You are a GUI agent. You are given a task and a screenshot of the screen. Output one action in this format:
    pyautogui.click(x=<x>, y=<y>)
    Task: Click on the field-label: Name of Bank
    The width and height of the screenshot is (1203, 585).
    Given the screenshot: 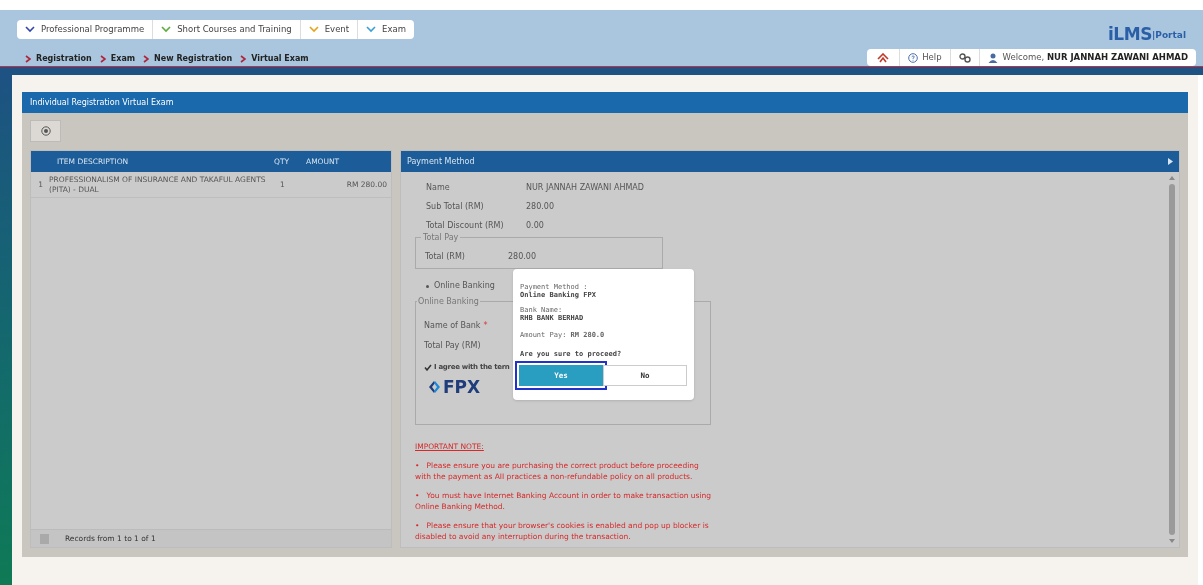 What is the action you would take?
    pyautogui.click(x=452, y=326)
    